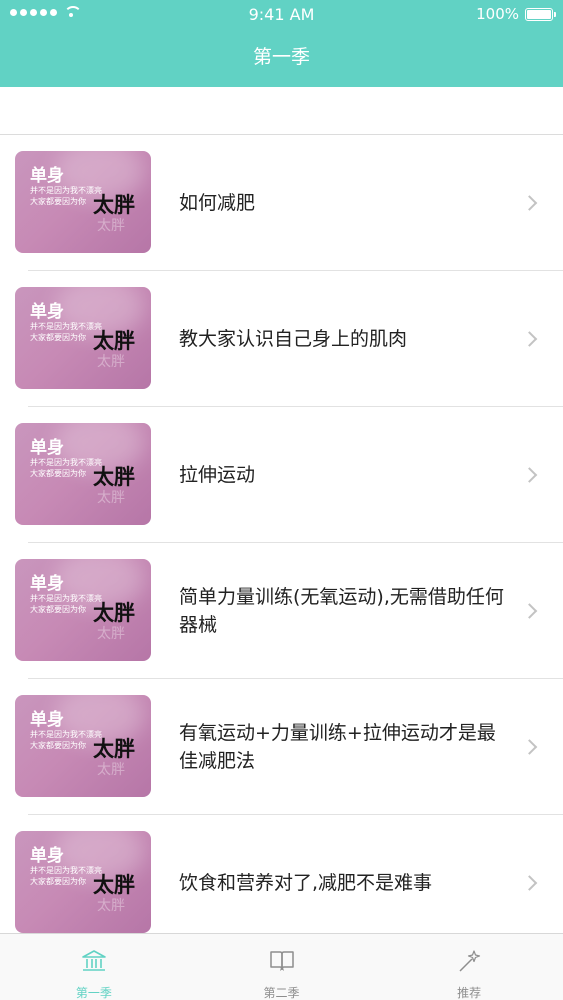 The image size is (563, 1000). I want to click on tab-bar: 第一季 第二季 推荐, so click(281, 966).